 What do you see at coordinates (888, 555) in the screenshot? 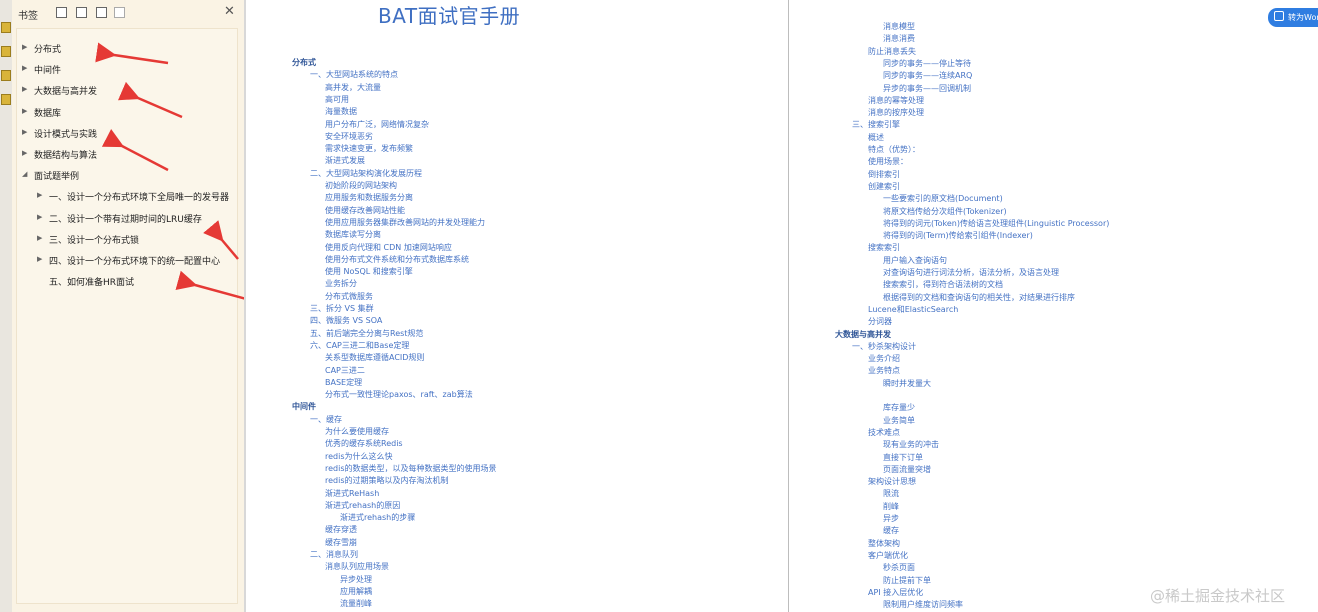
I see `document-outline-line: 客户端优化` at bounding box center [888, 555].